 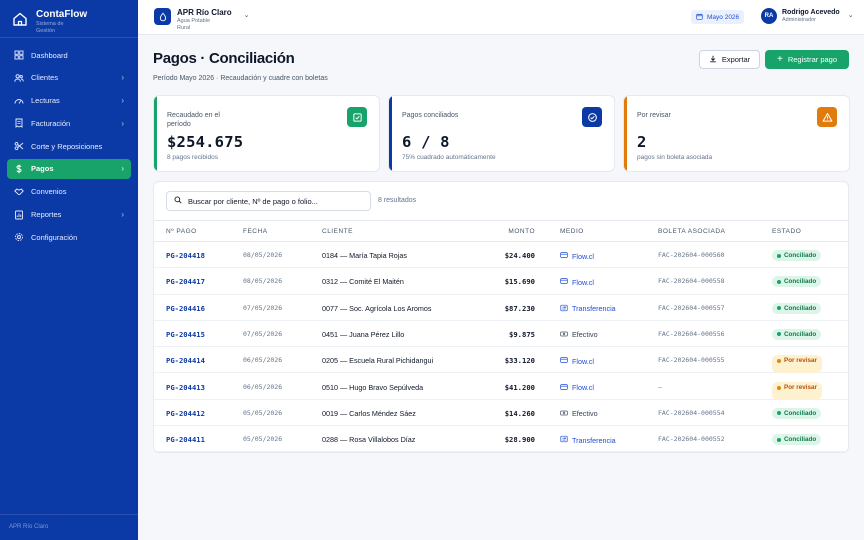 I want to click on payment-id-link: PG-204413, so click(x=185, y=387).